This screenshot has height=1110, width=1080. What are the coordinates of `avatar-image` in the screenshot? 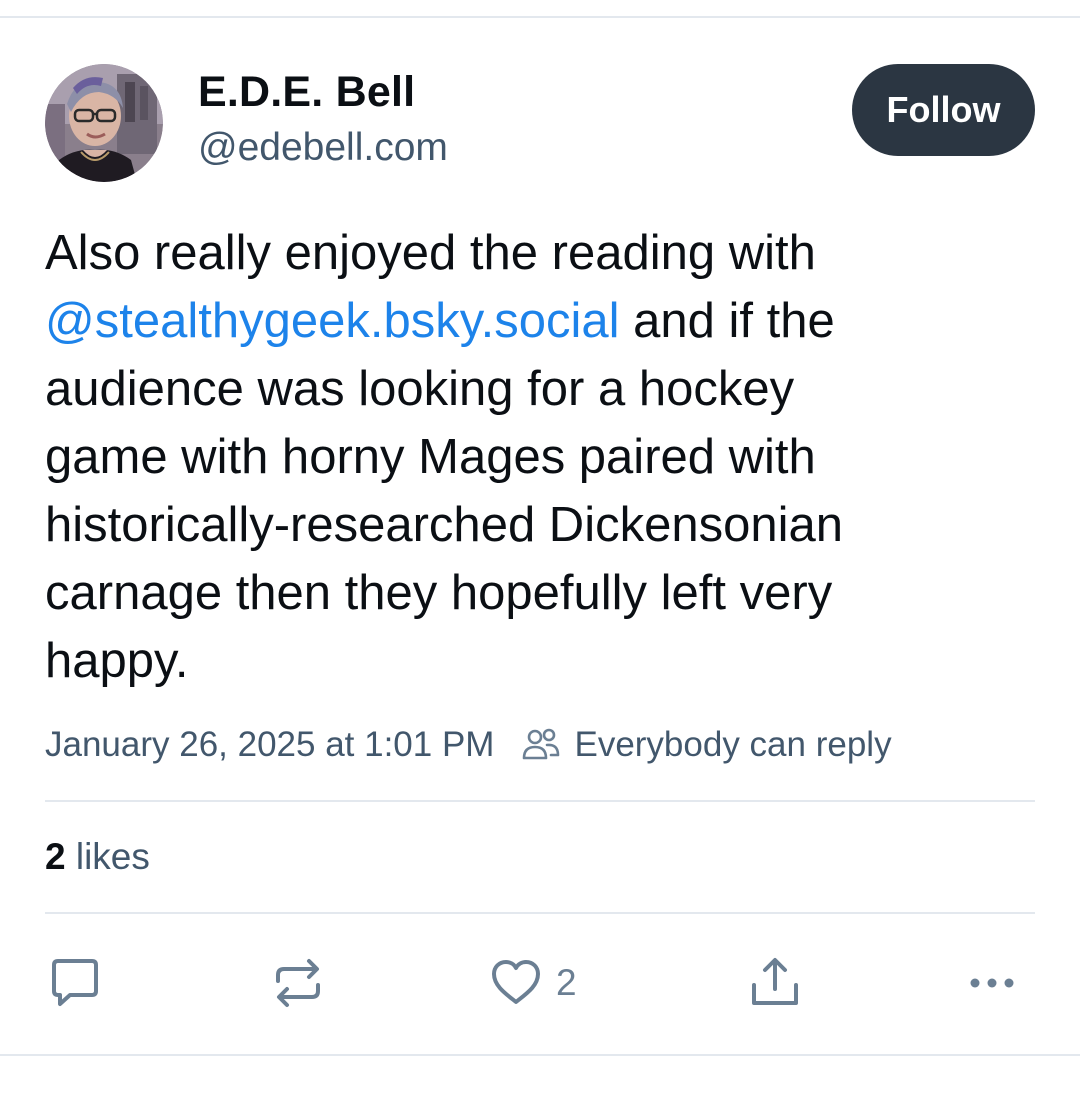 It's located at (104, 123).